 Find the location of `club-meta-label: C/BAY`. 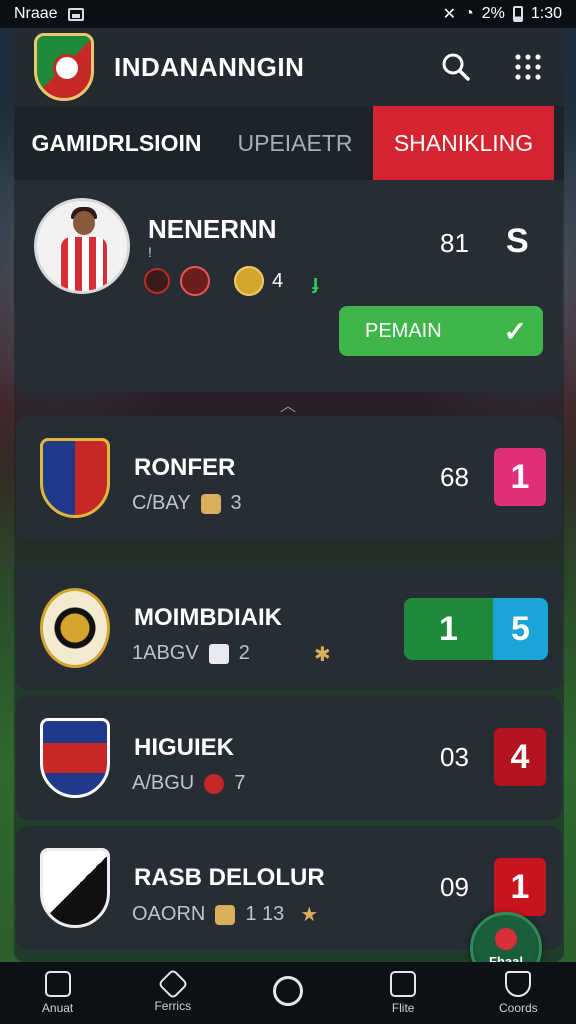

club-meta-label: C/BAY is located at coordinates (161, 503).